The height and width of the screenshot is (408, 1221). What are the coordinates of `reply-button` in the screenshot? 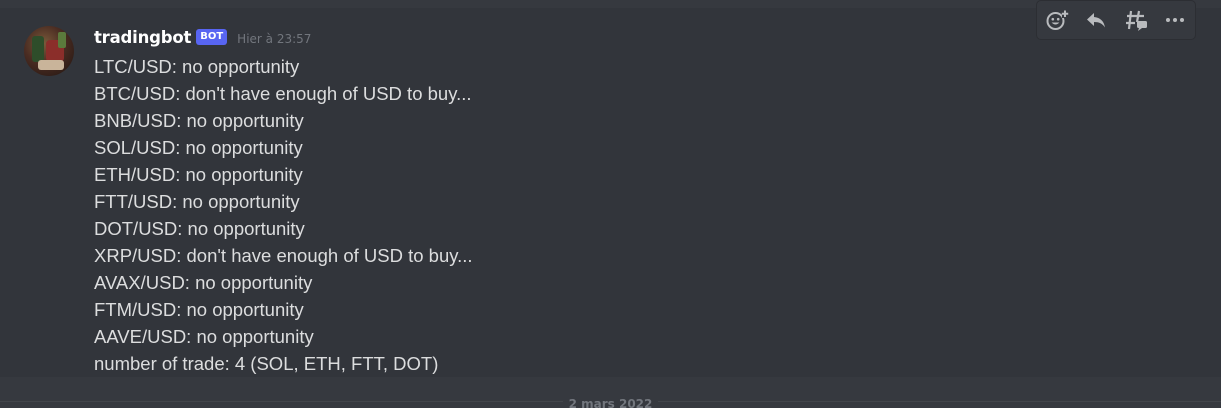 It's located at (1096, 20).